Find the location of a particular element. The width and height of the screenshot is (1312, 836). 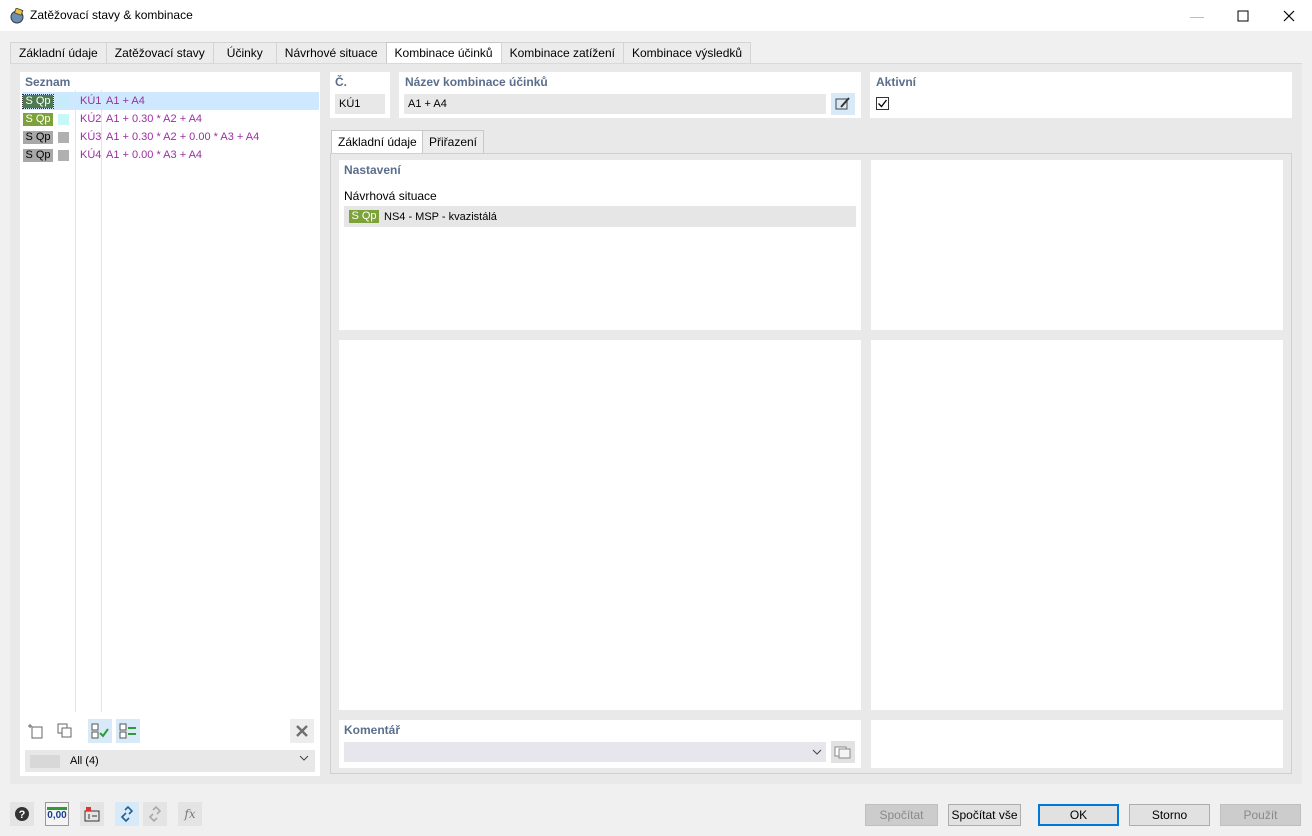

list-item-expression: A1 + A4 is located at coordinates (125, 101).